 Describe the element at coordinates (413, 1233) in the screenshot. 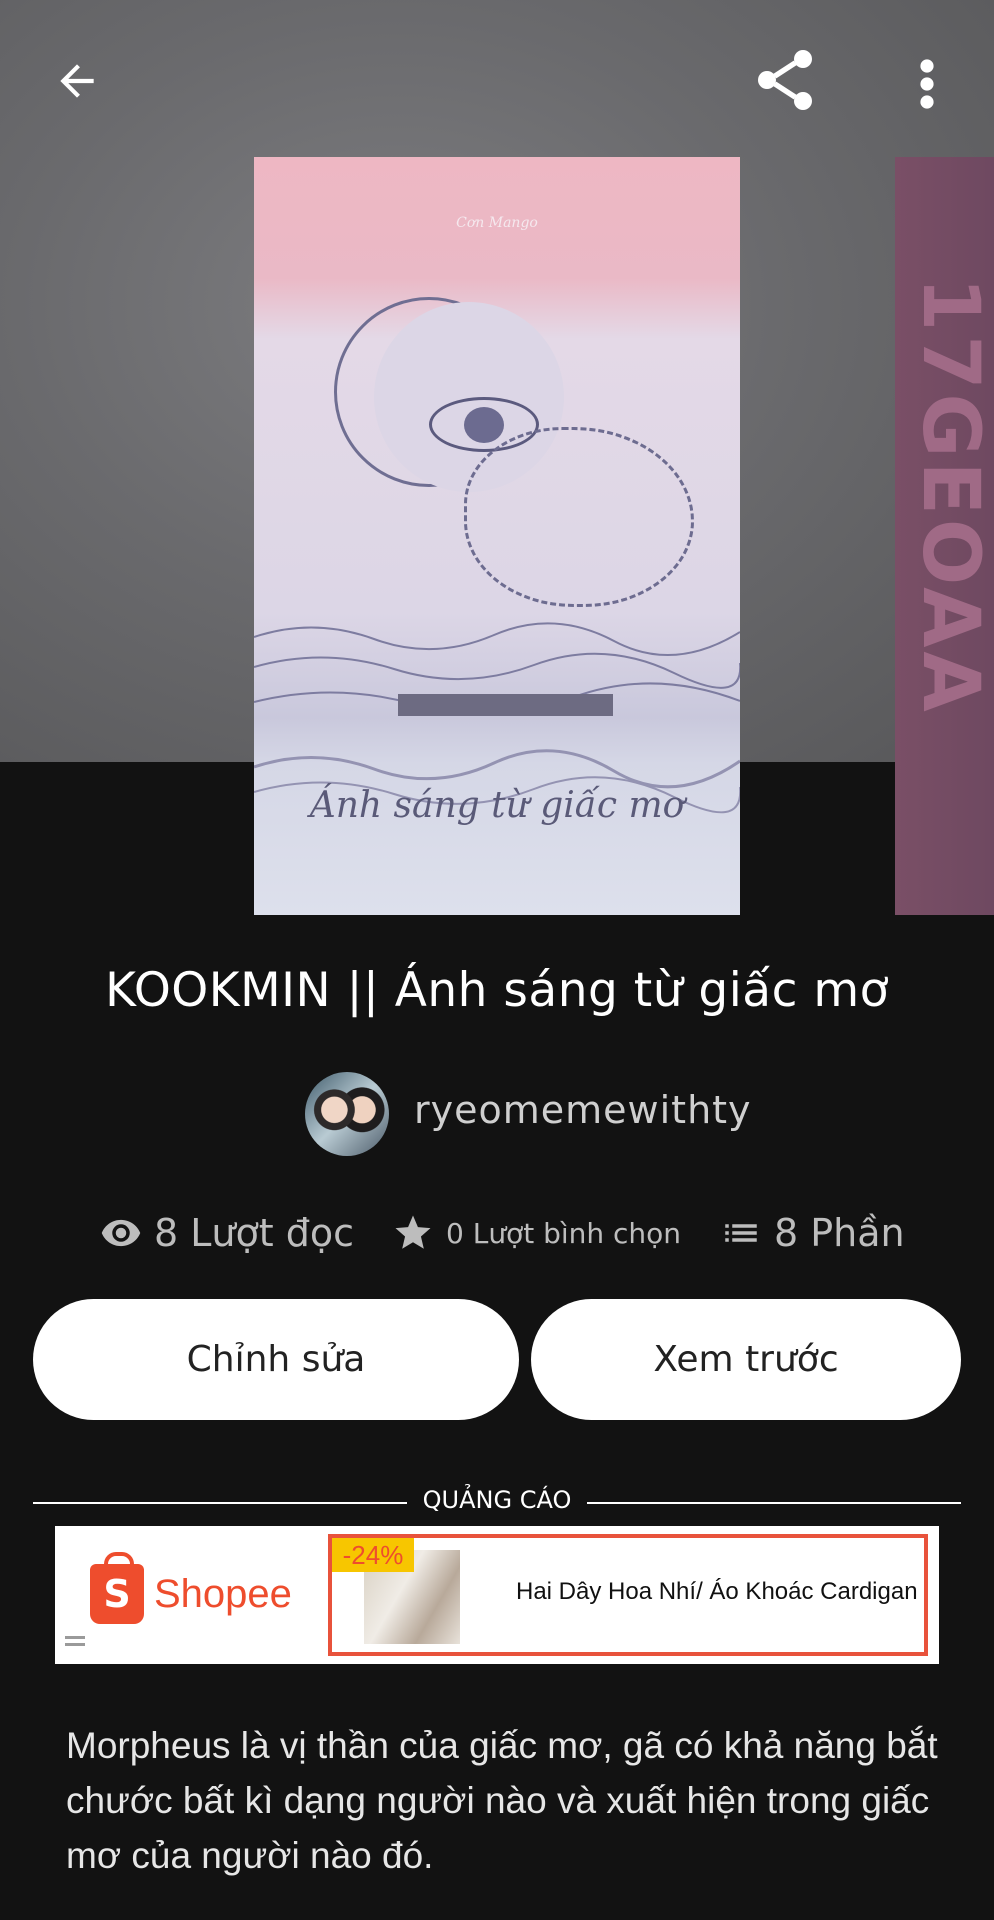

I see `star-icon` at that location.